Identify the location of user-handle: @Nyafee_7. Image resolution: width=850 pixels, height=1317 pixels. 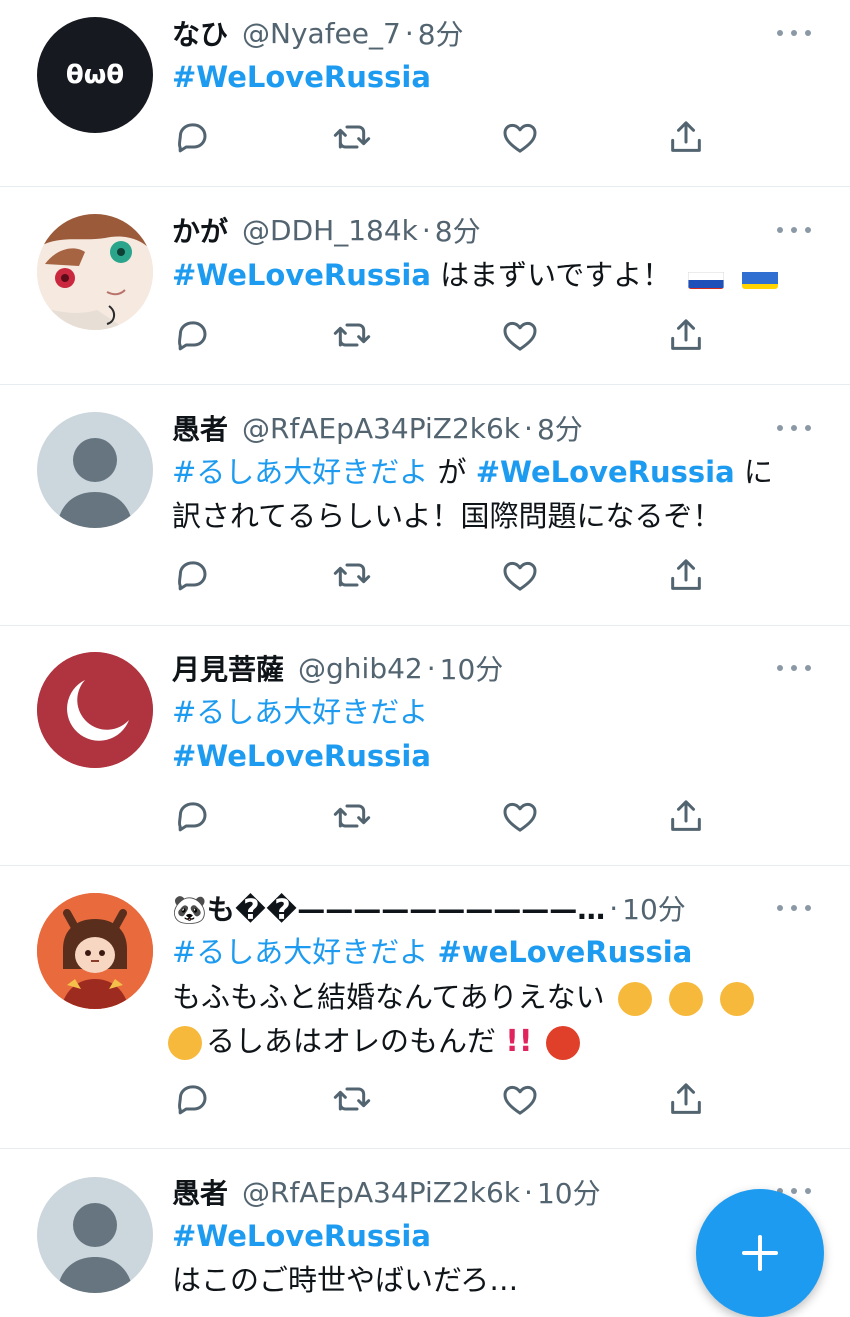
(321, 33).